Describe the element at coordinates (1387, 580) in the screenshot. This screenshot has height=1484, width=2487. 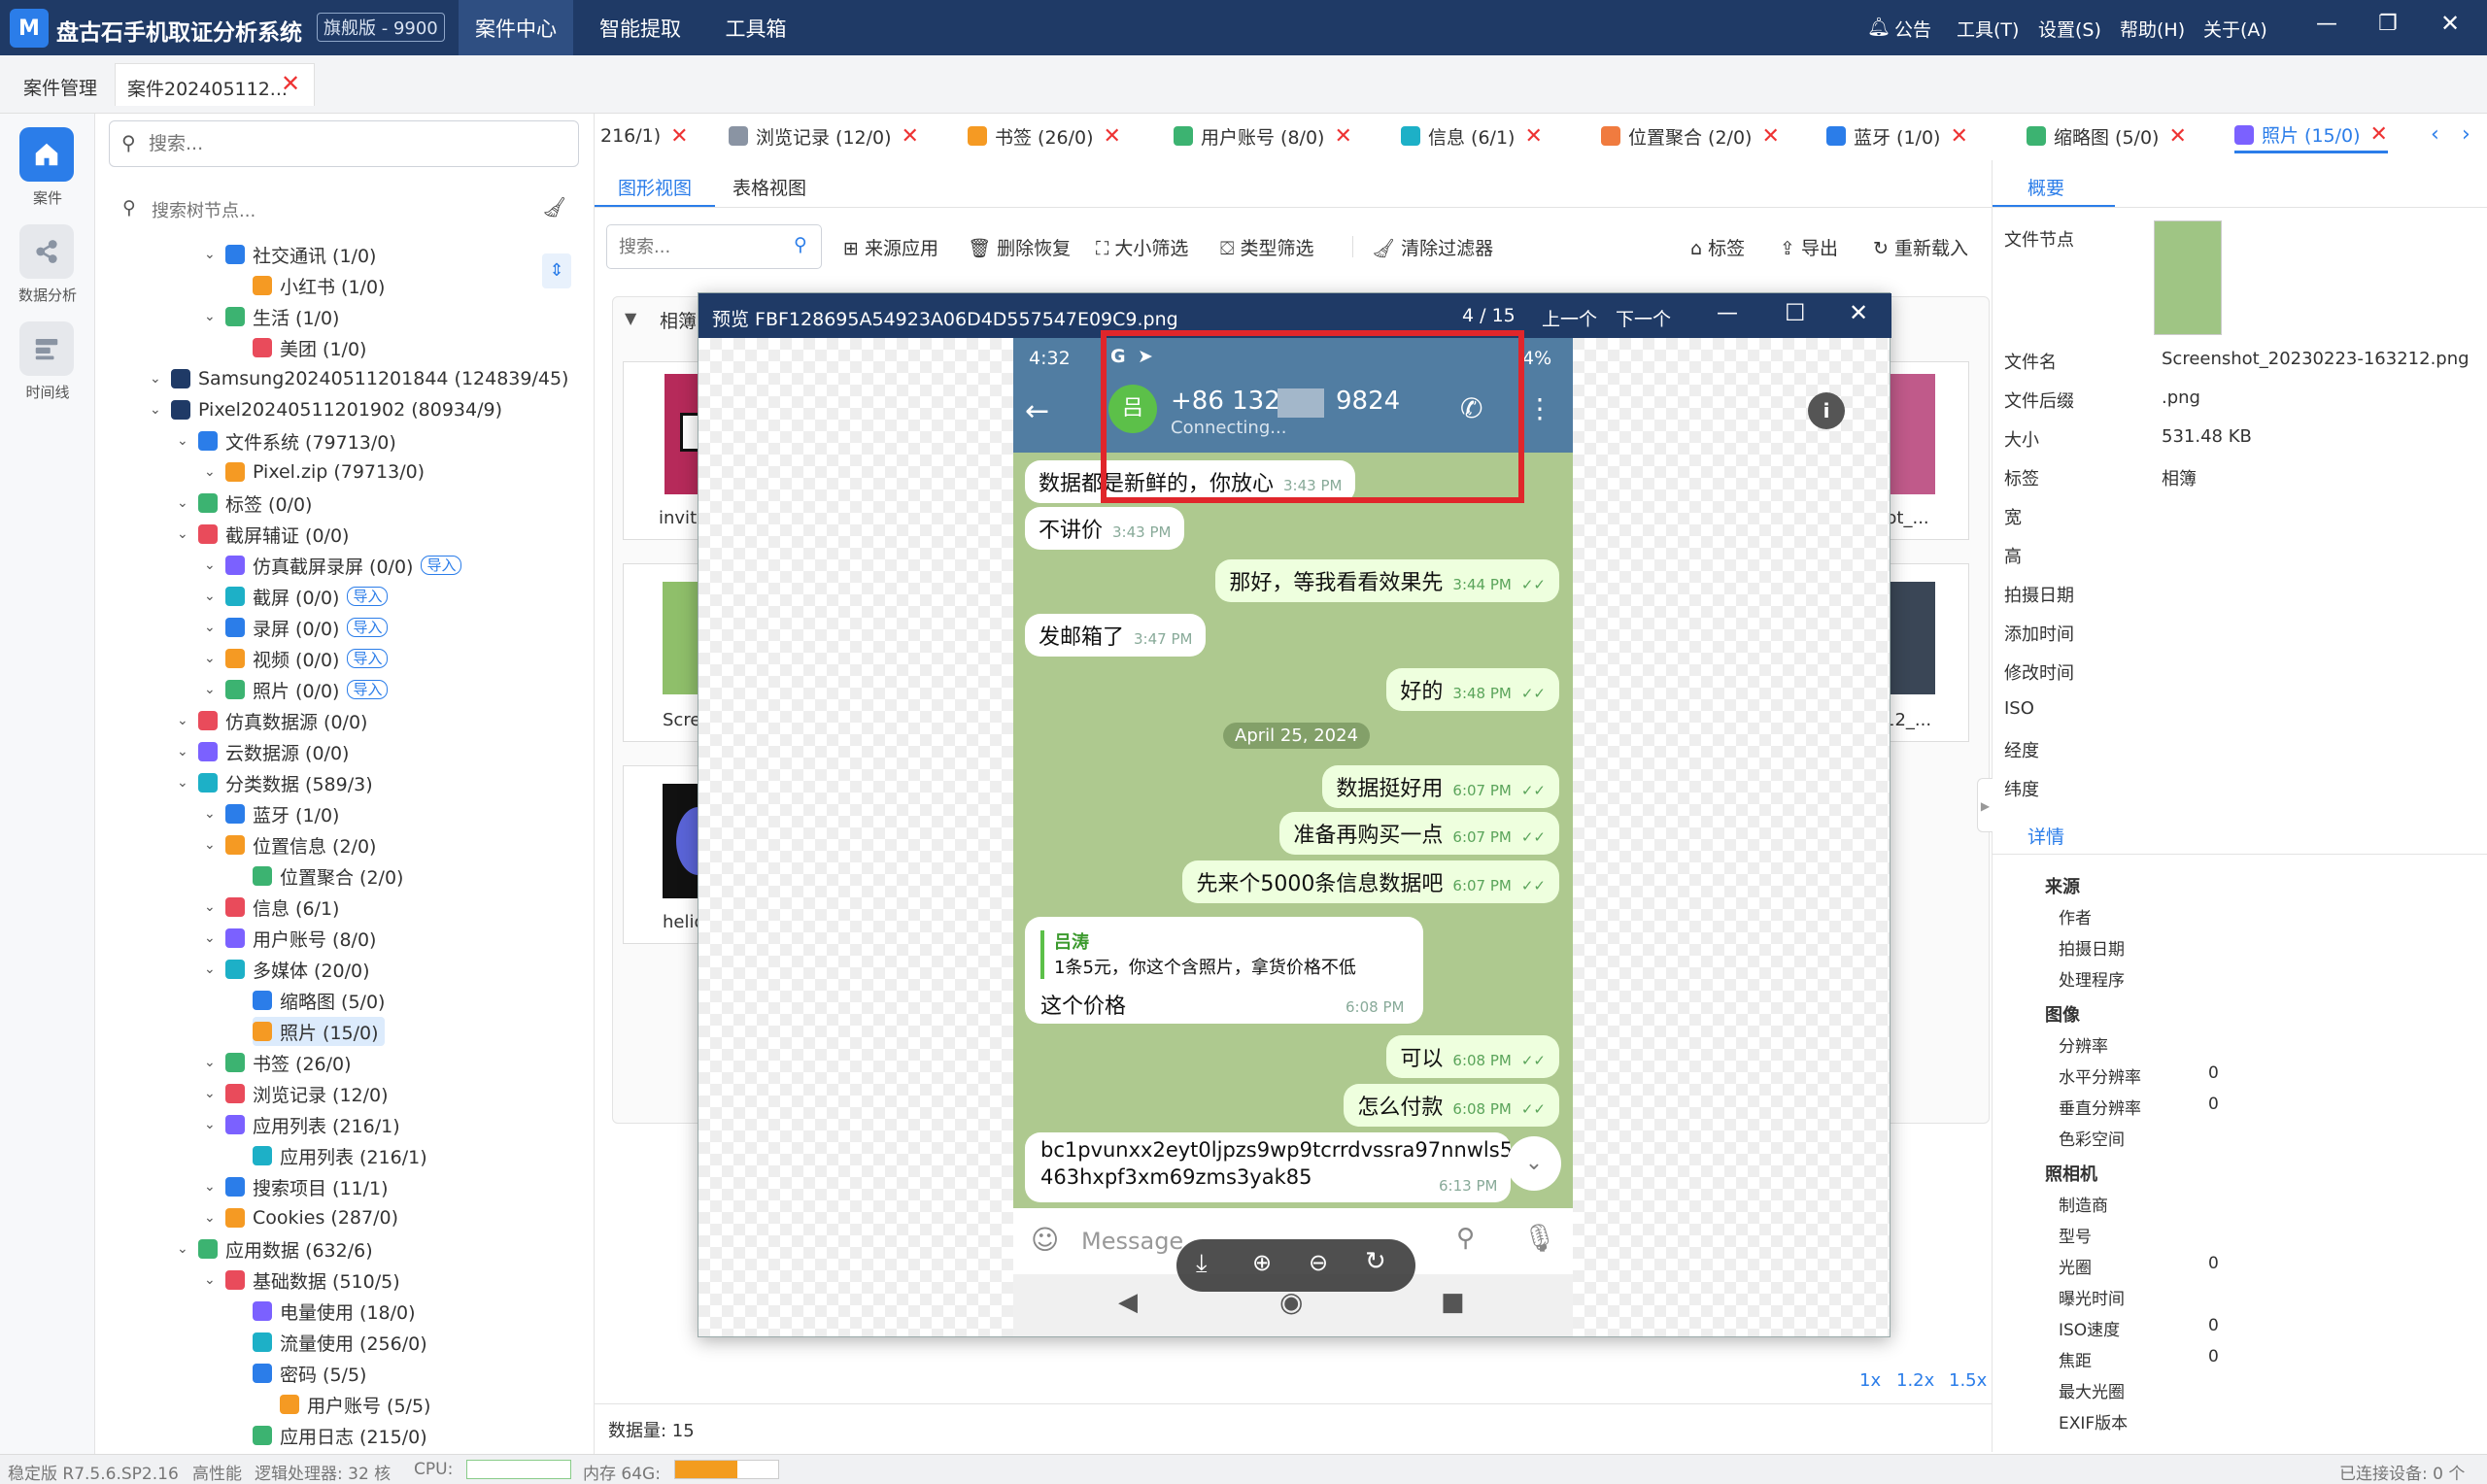
I see `message-bubble: 那好，等我看看效果先 3:44 PM ✓✓` at that location.